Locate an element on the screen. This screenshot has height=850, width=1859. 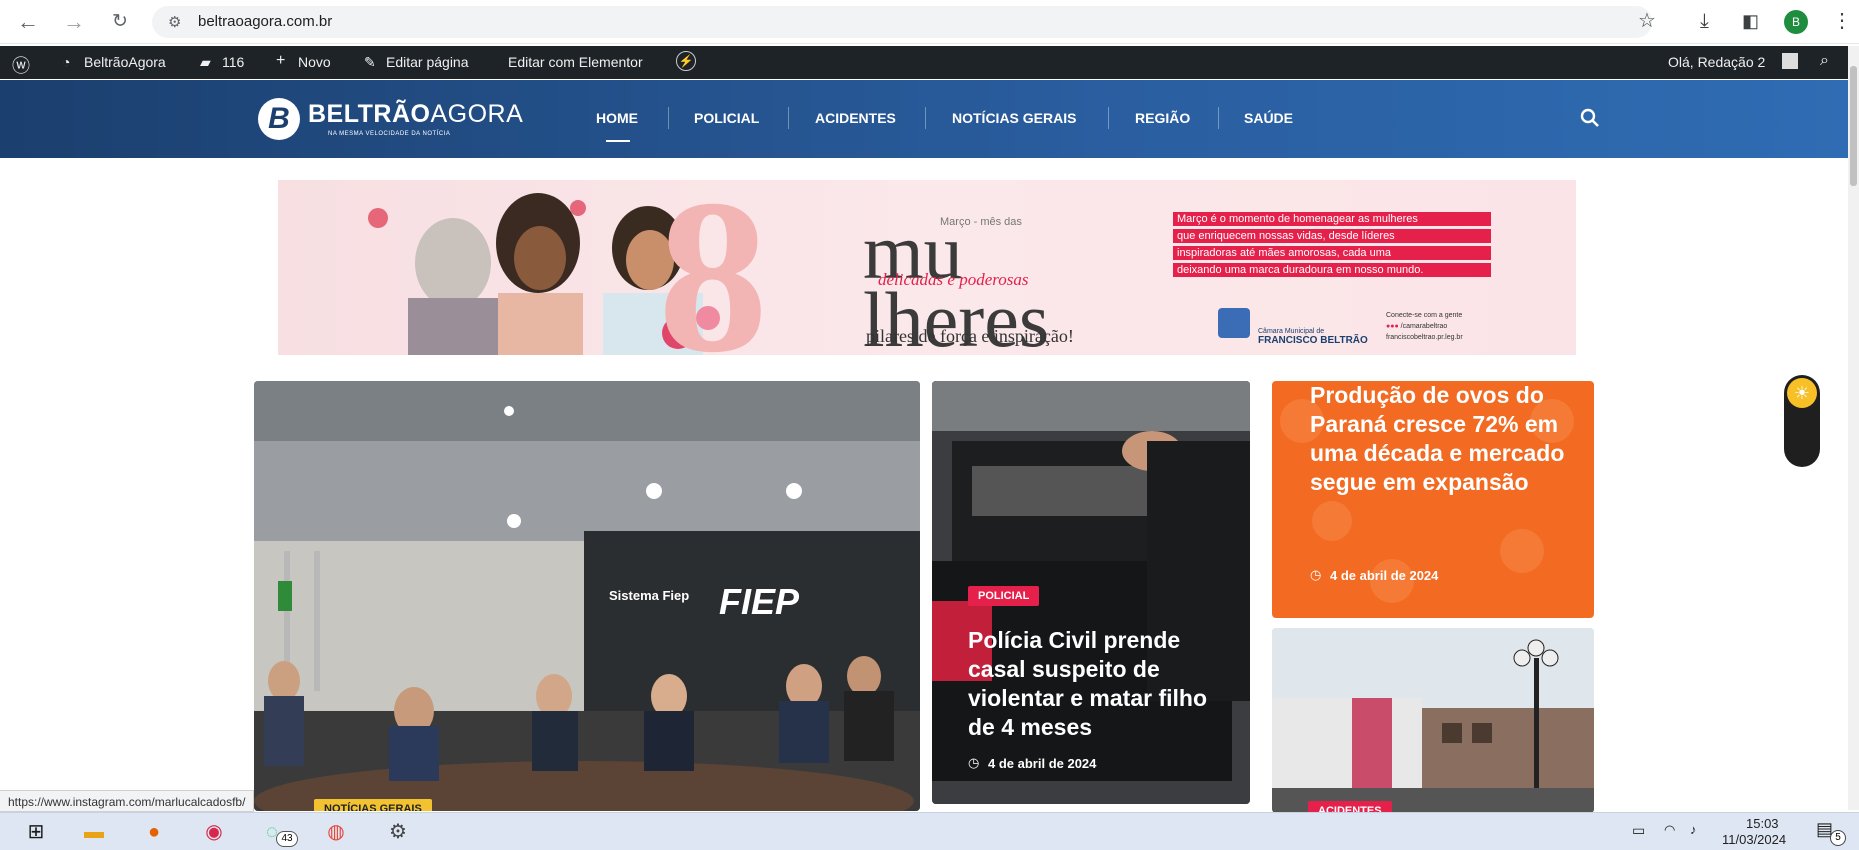
menu-active-indicator is located at coordinates (618, 141).